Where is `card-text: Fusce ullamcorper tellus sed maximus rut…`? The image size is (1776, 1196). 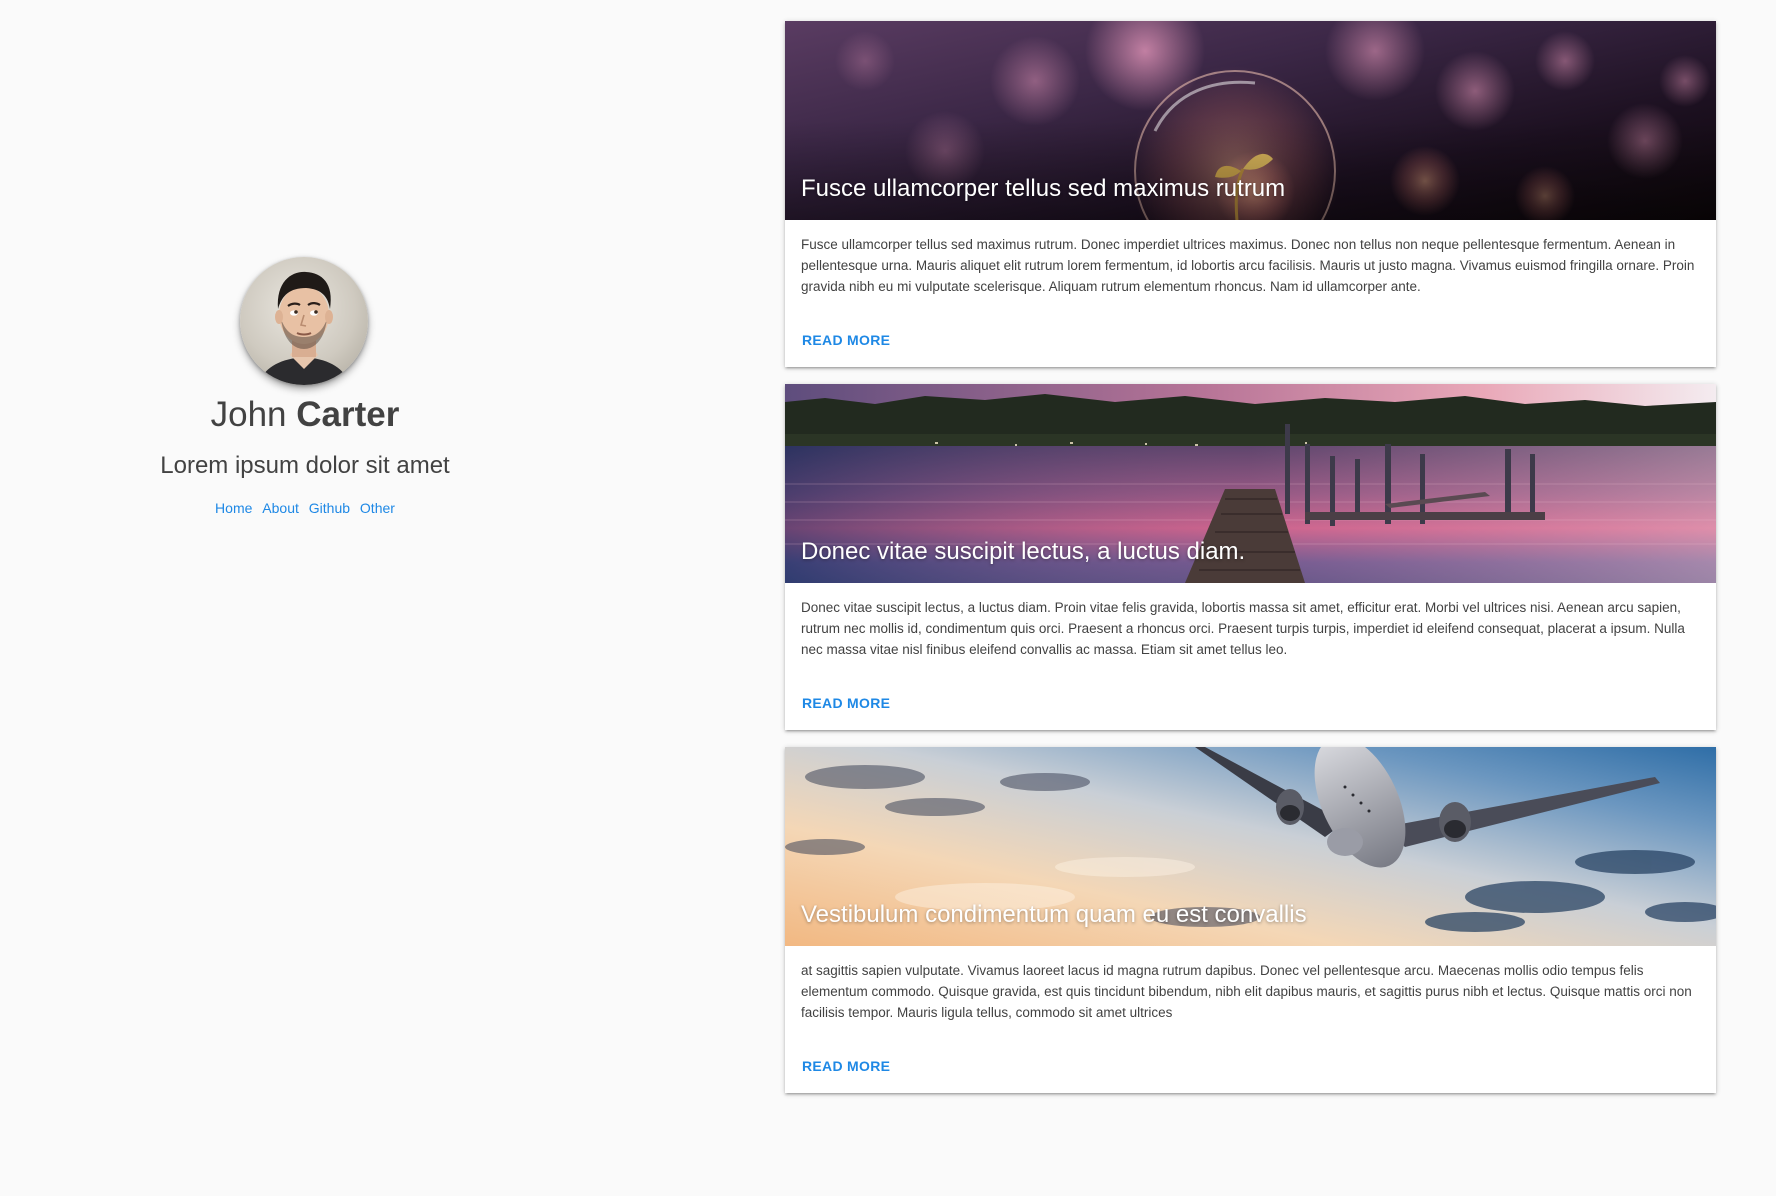
card-text: Fusce ullamcorper tellus sed maximus rut… is located at coordinates (1248, 265).